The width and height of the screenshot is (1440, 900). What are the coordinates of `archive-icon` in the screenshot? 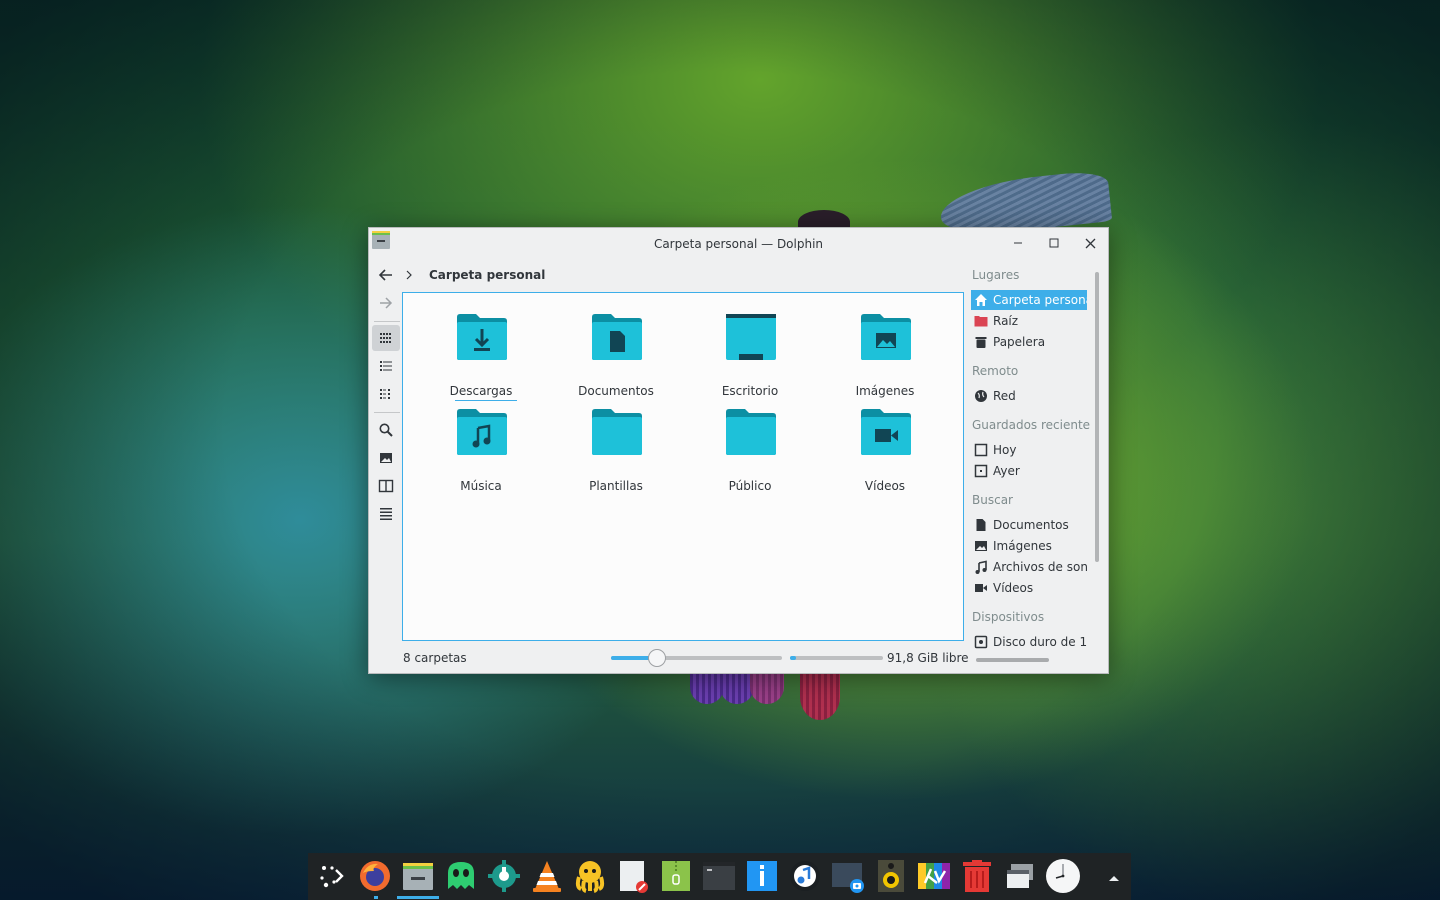 It's located at (676, 876).